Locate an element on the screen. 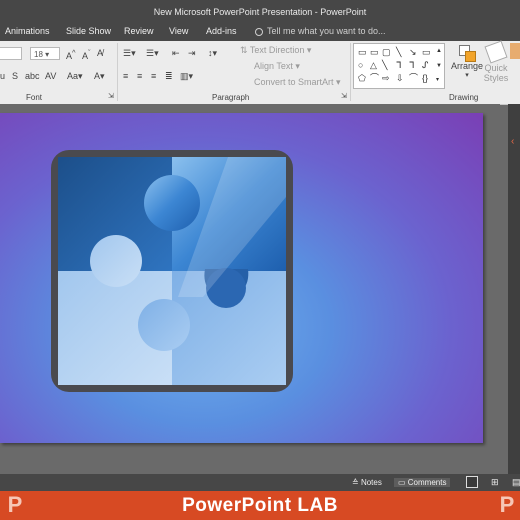 The height and width of the screenshot is (520, 520). shadow-text-icon: abc is located at coordinates (32, 76).